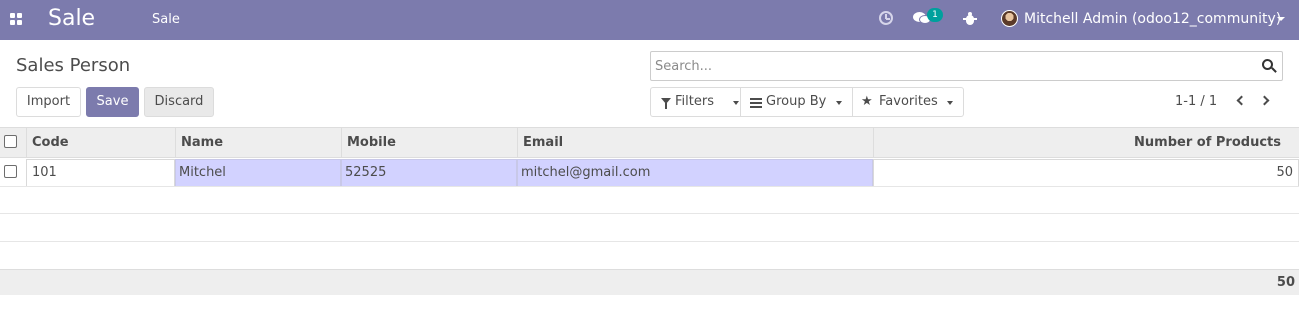 The image size is (1299, 310). What do you see at coordinates (429, 142) in the screenshot?
I see `column-header-mobile: Mobile` at bounding box center [429, 142].